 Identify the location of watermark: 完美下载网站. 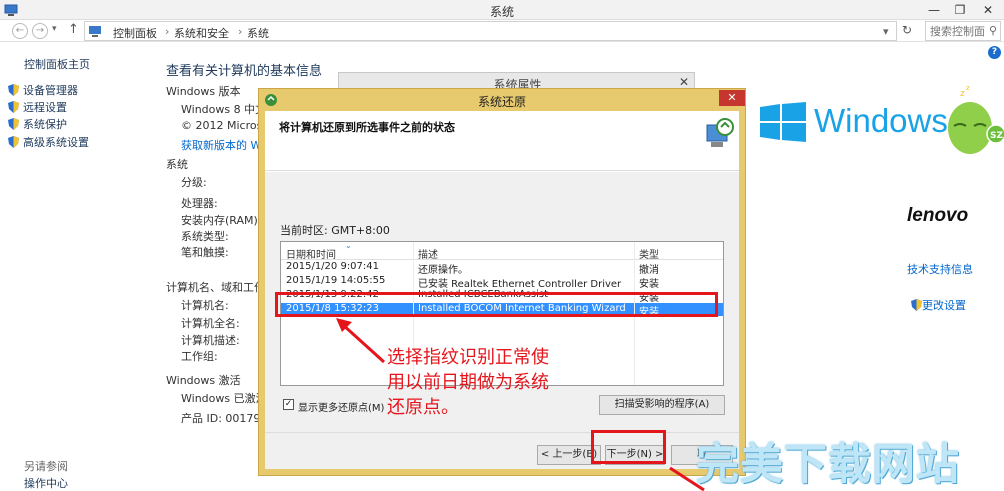
(828, 465).